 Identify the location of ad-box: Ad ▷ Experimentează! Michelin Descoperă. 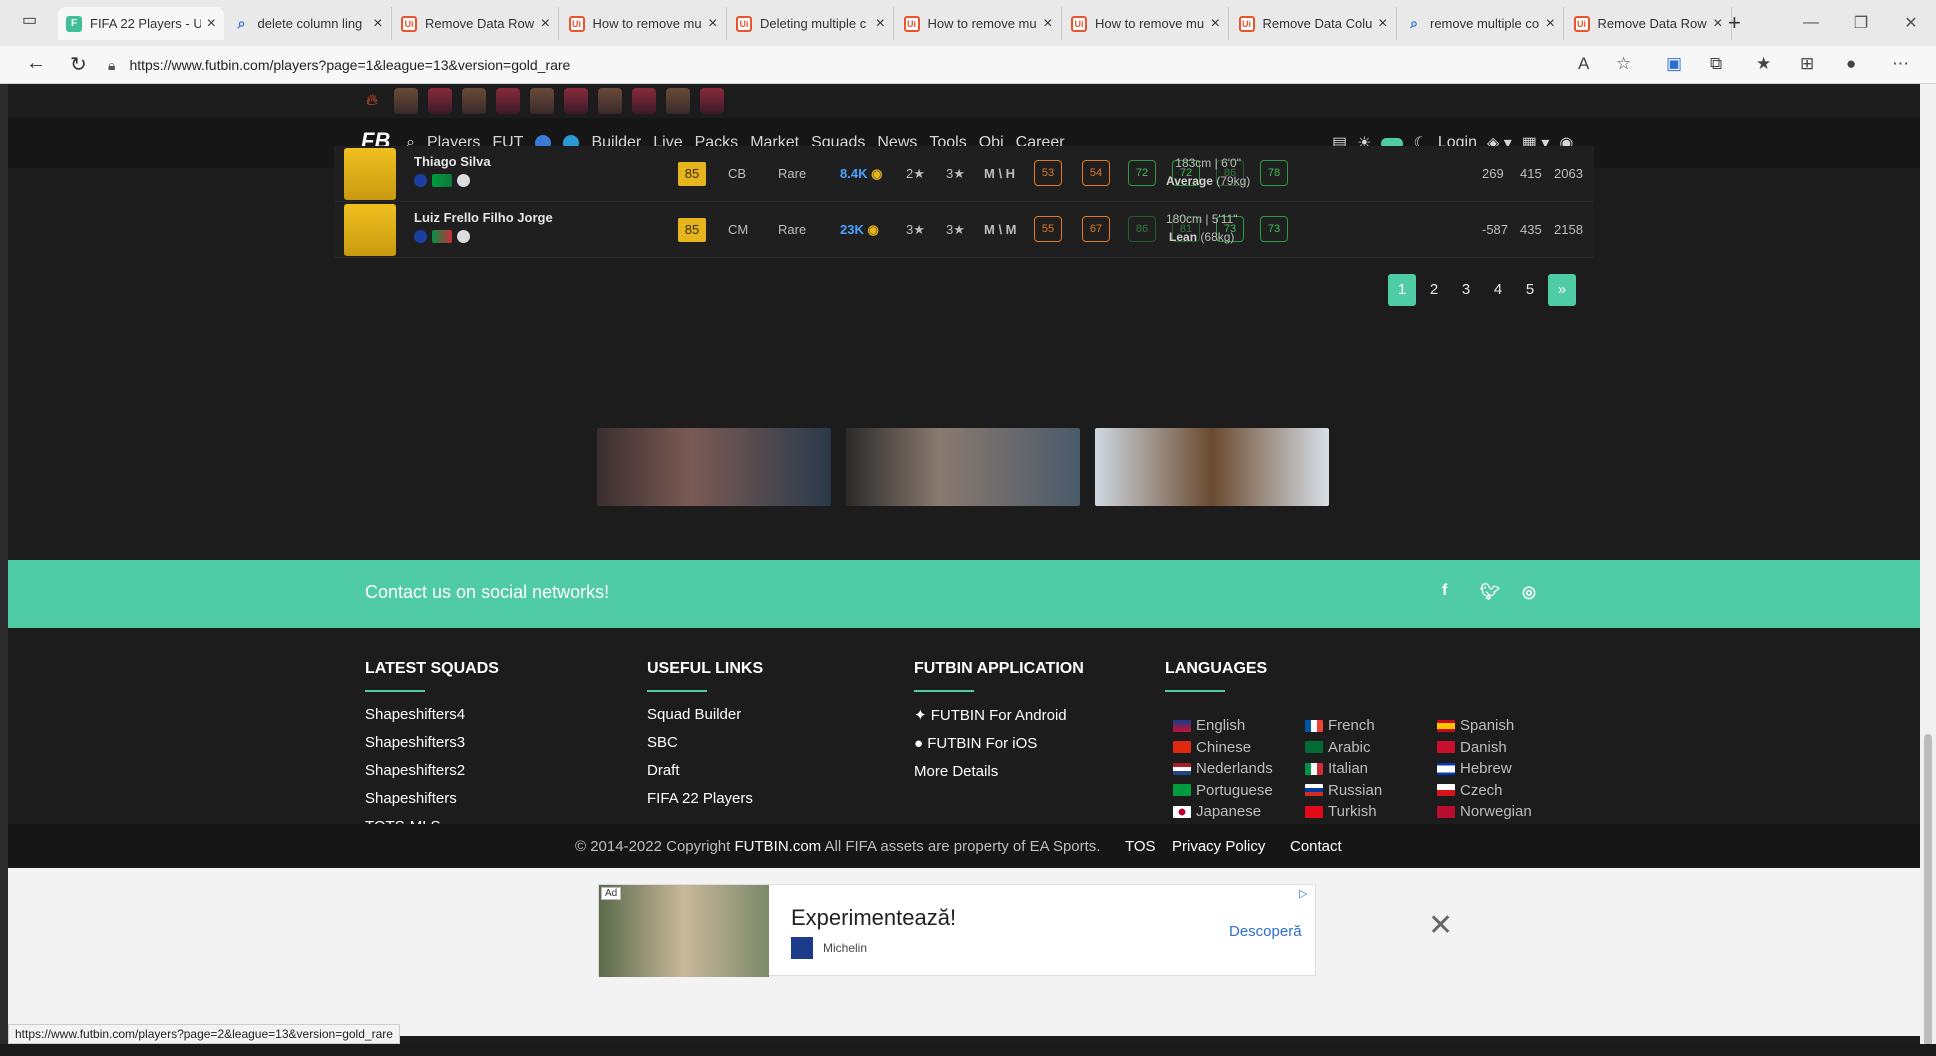
(957, 930).